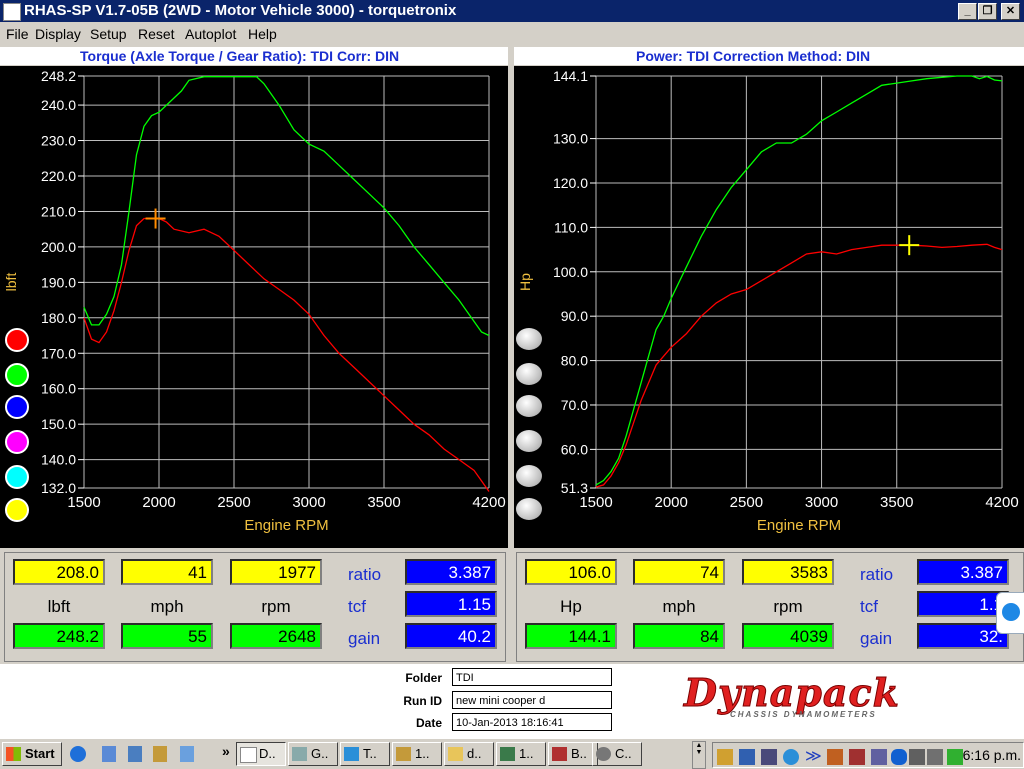 The height and width of the screenshot is (769, 1024). Describe the element at coordinates (455, 754) in the screenshot. I see `folder-icon` at that location.